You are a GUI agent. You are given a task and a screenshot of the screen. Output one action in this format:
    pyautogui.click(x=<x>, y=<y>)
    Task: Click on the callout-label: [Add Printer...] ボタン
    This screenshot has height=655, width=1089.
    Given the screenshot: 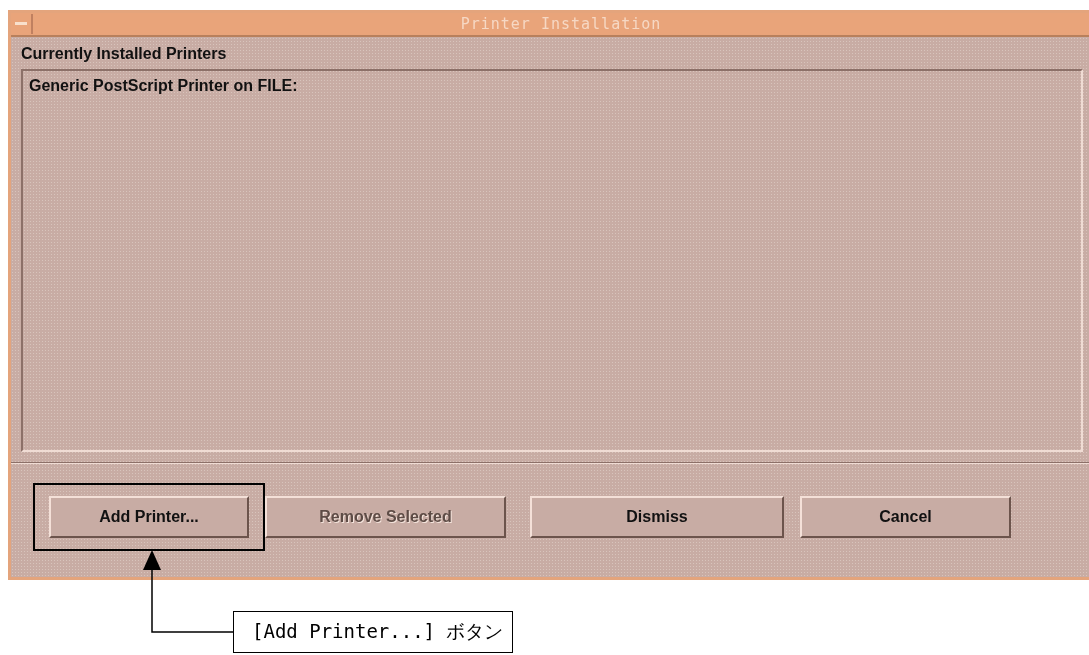 What is the action you would take?
    pyautogui.click(x=373, y=632)
    